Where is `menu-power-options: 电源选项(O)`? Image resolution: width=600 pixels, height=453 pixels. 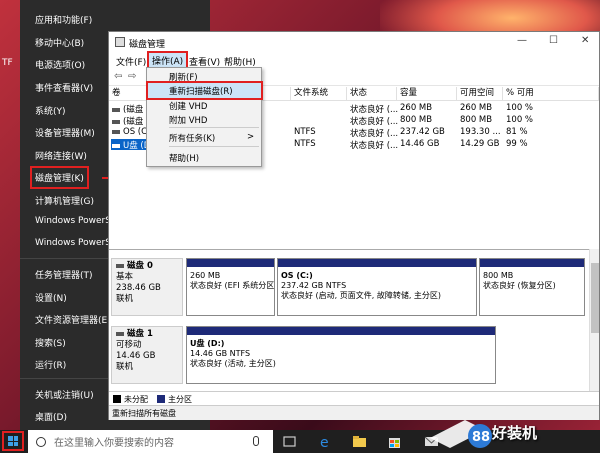 menu-power-options: 电源选项(O) is located at coordinates (60, 64).